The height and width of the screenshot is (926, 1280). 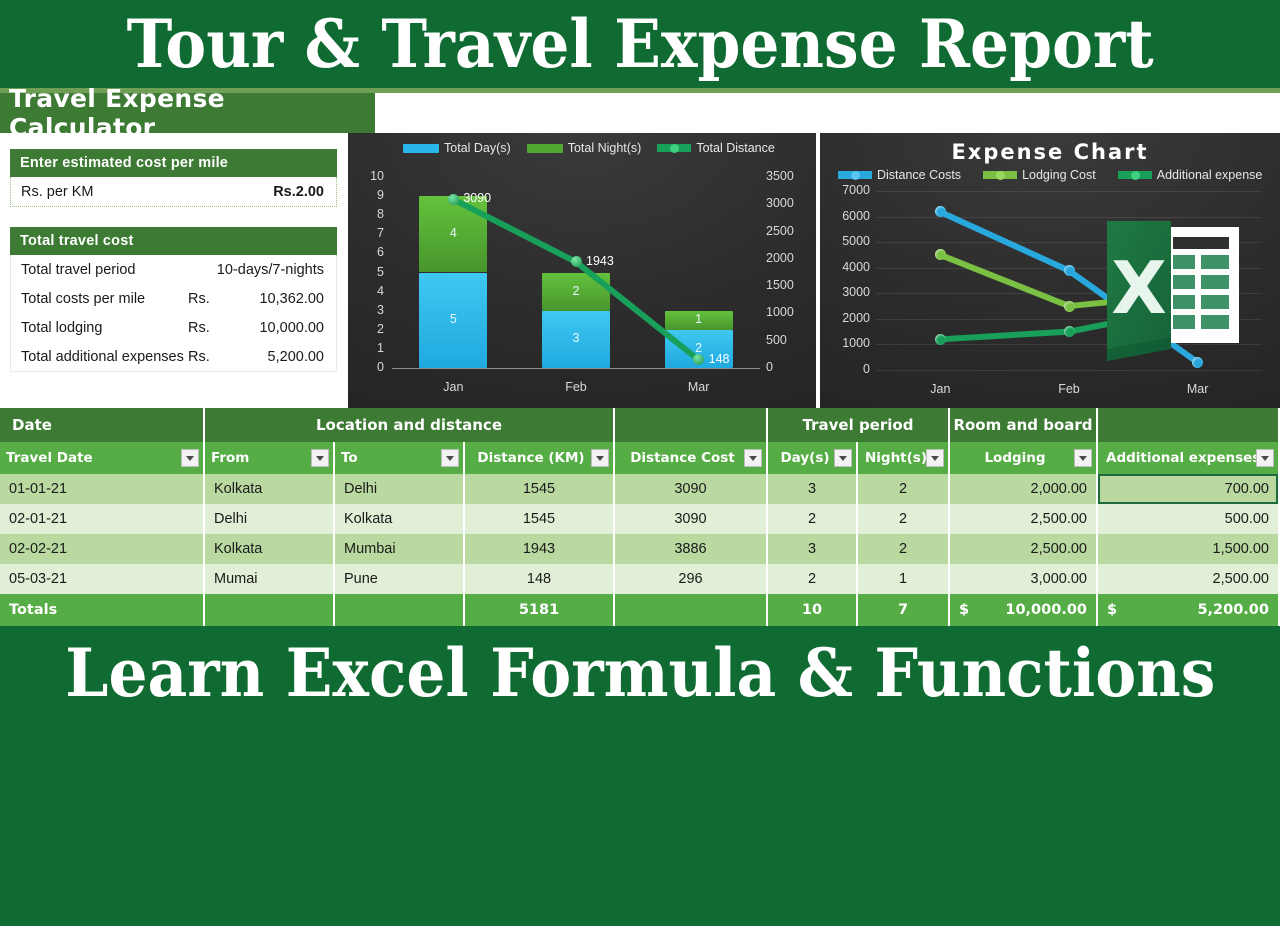 What do you see at coordinates (600, 260) in the screenshot?
I see `chart1-distance-value-label: 1943` at bounding box center [600, 260].